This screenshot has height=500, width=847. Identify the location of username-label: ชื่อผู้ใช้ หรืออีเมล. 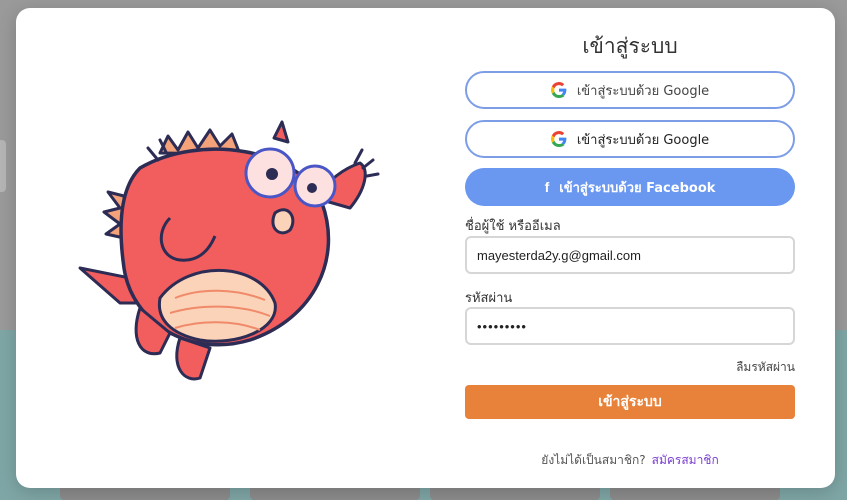
(513, 226).